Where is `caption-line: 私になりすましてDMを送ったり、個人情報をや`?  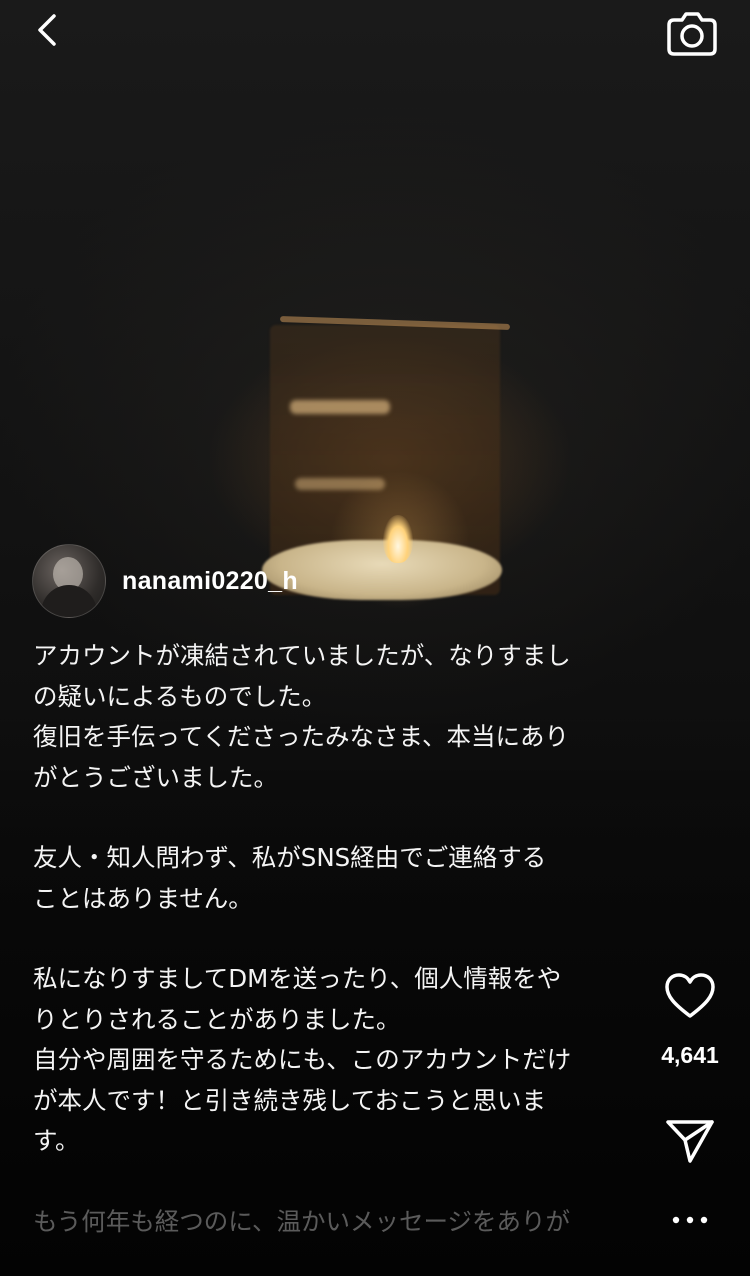 caption-line: 私になりすましてDMを送ったり、個人情報をや is located at coordinates (297, 978).